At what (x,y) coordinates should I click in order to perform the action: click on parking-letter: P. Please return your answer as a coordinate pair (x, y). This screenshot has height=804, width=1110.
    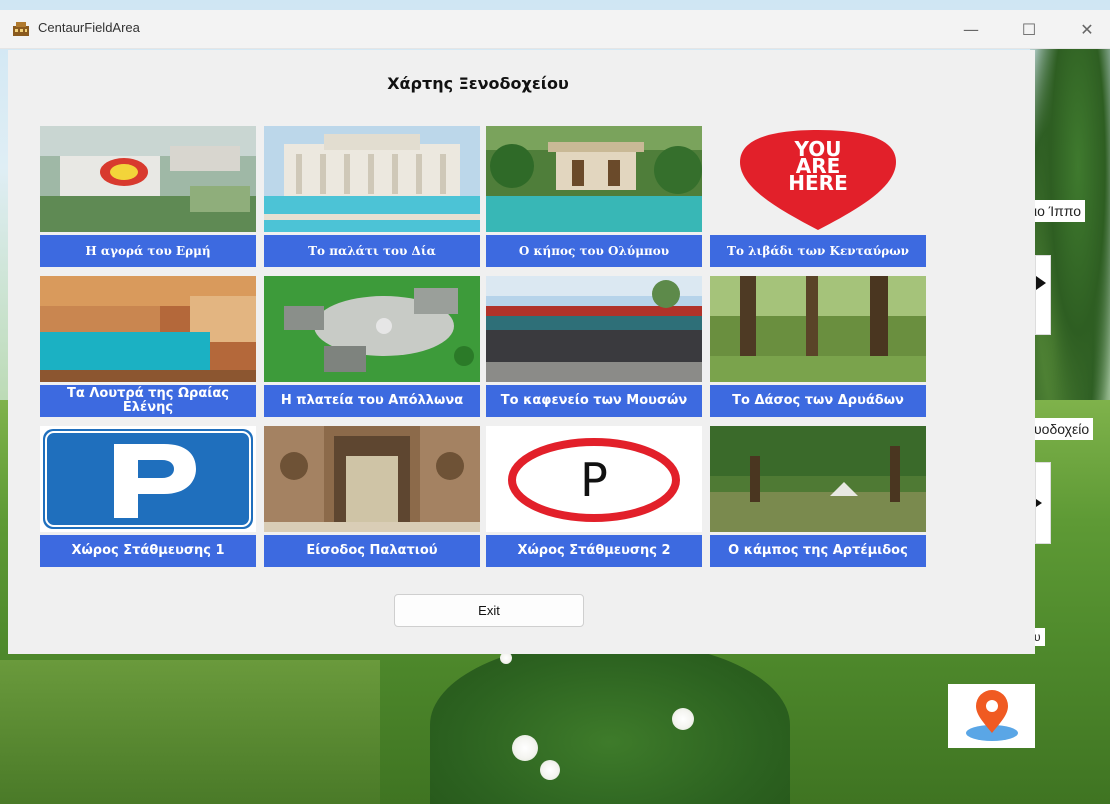
    Looking at the image, I should click on (594, 480).